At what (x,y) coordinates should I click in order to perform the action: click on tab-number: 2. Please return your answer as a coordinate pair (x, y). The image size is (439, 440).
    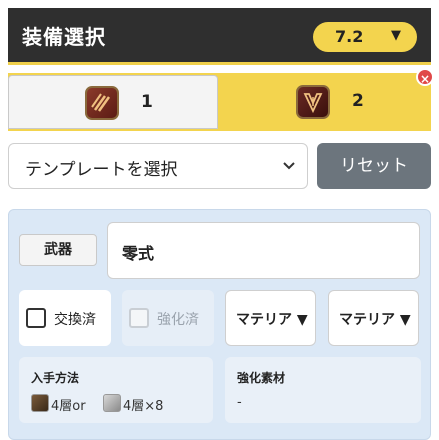
    Looking at the image, I should click on (358, 101).